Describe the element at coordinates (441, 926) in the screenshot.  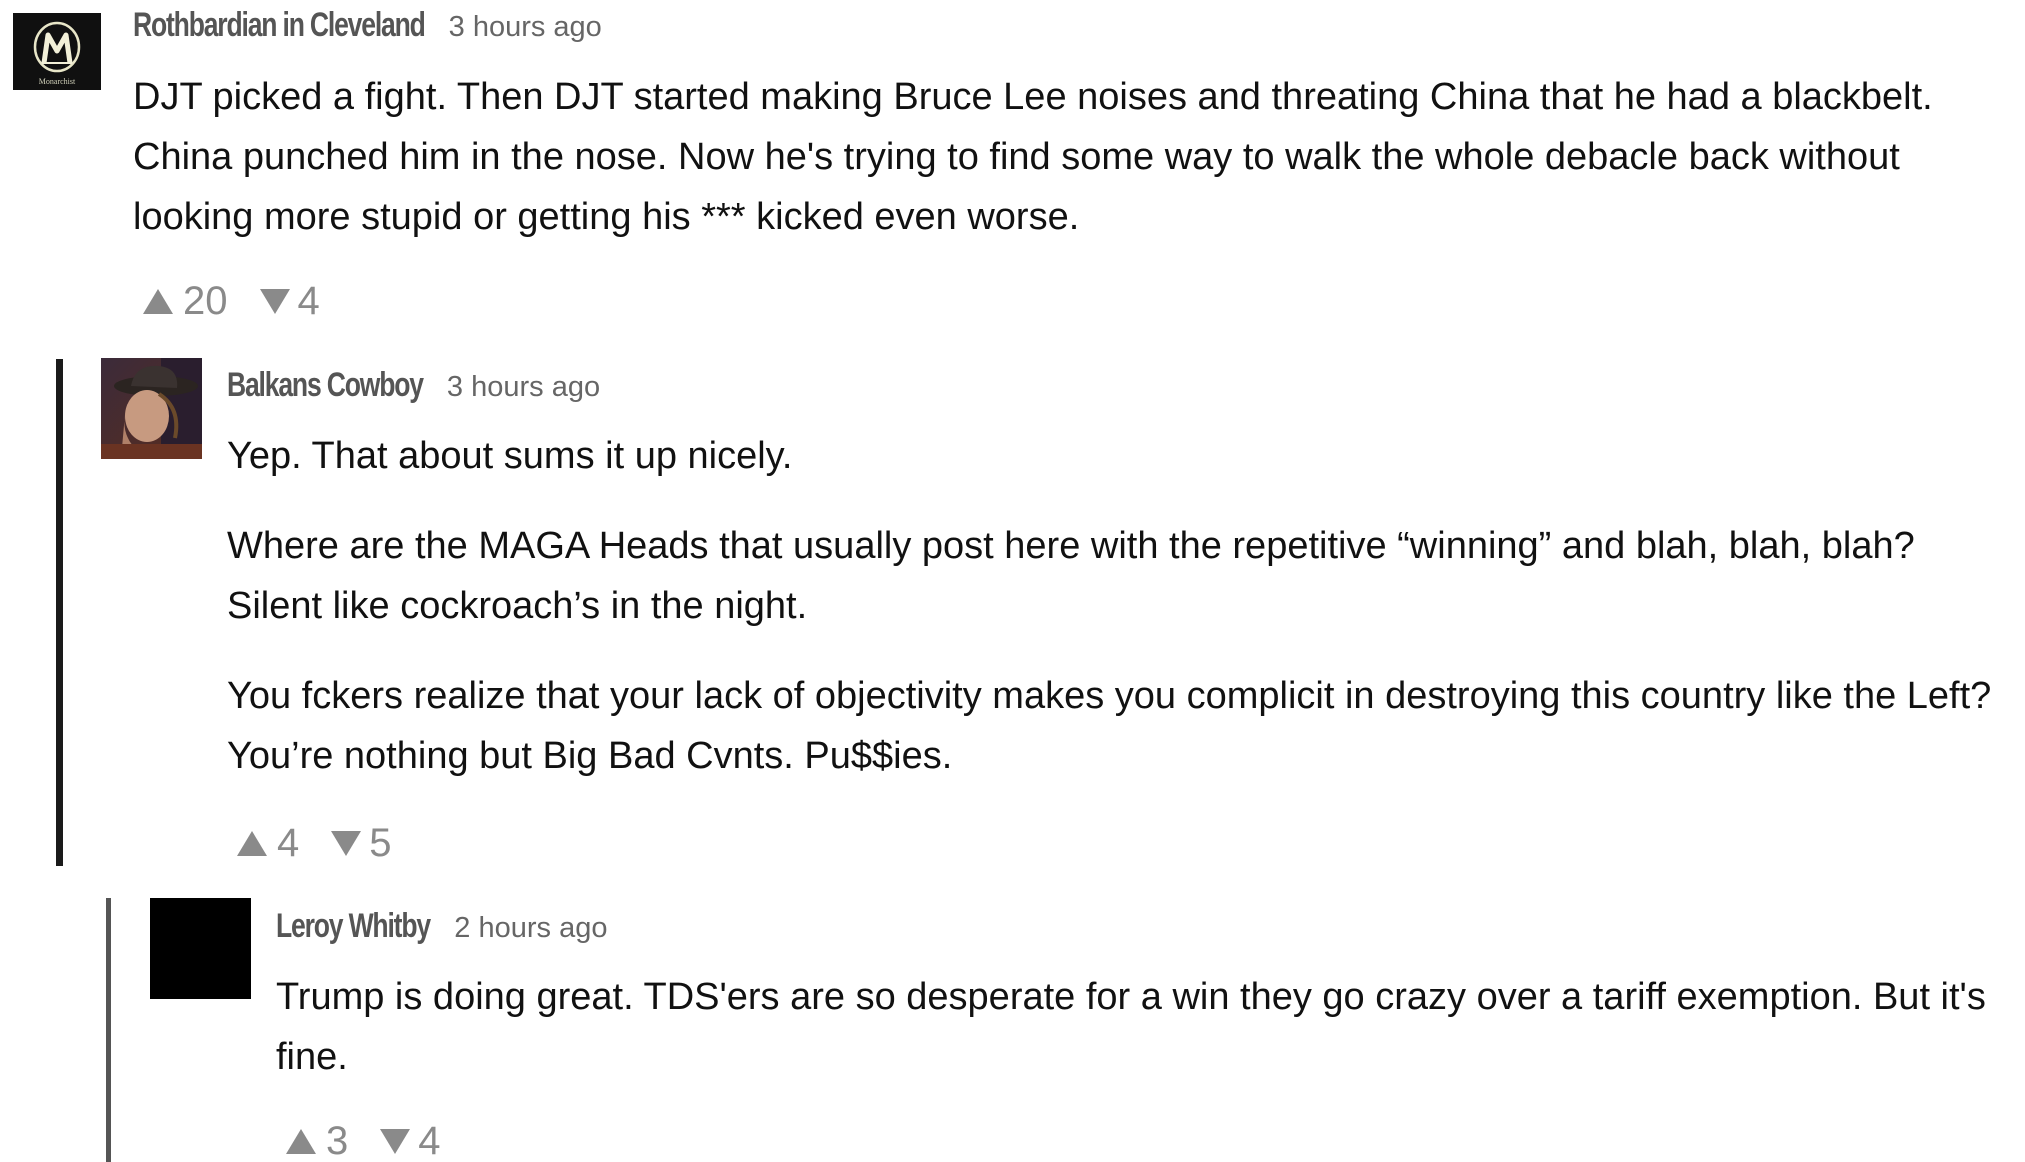
I see `comment-header: Leroy Whitby 2 hours ago` at that location.